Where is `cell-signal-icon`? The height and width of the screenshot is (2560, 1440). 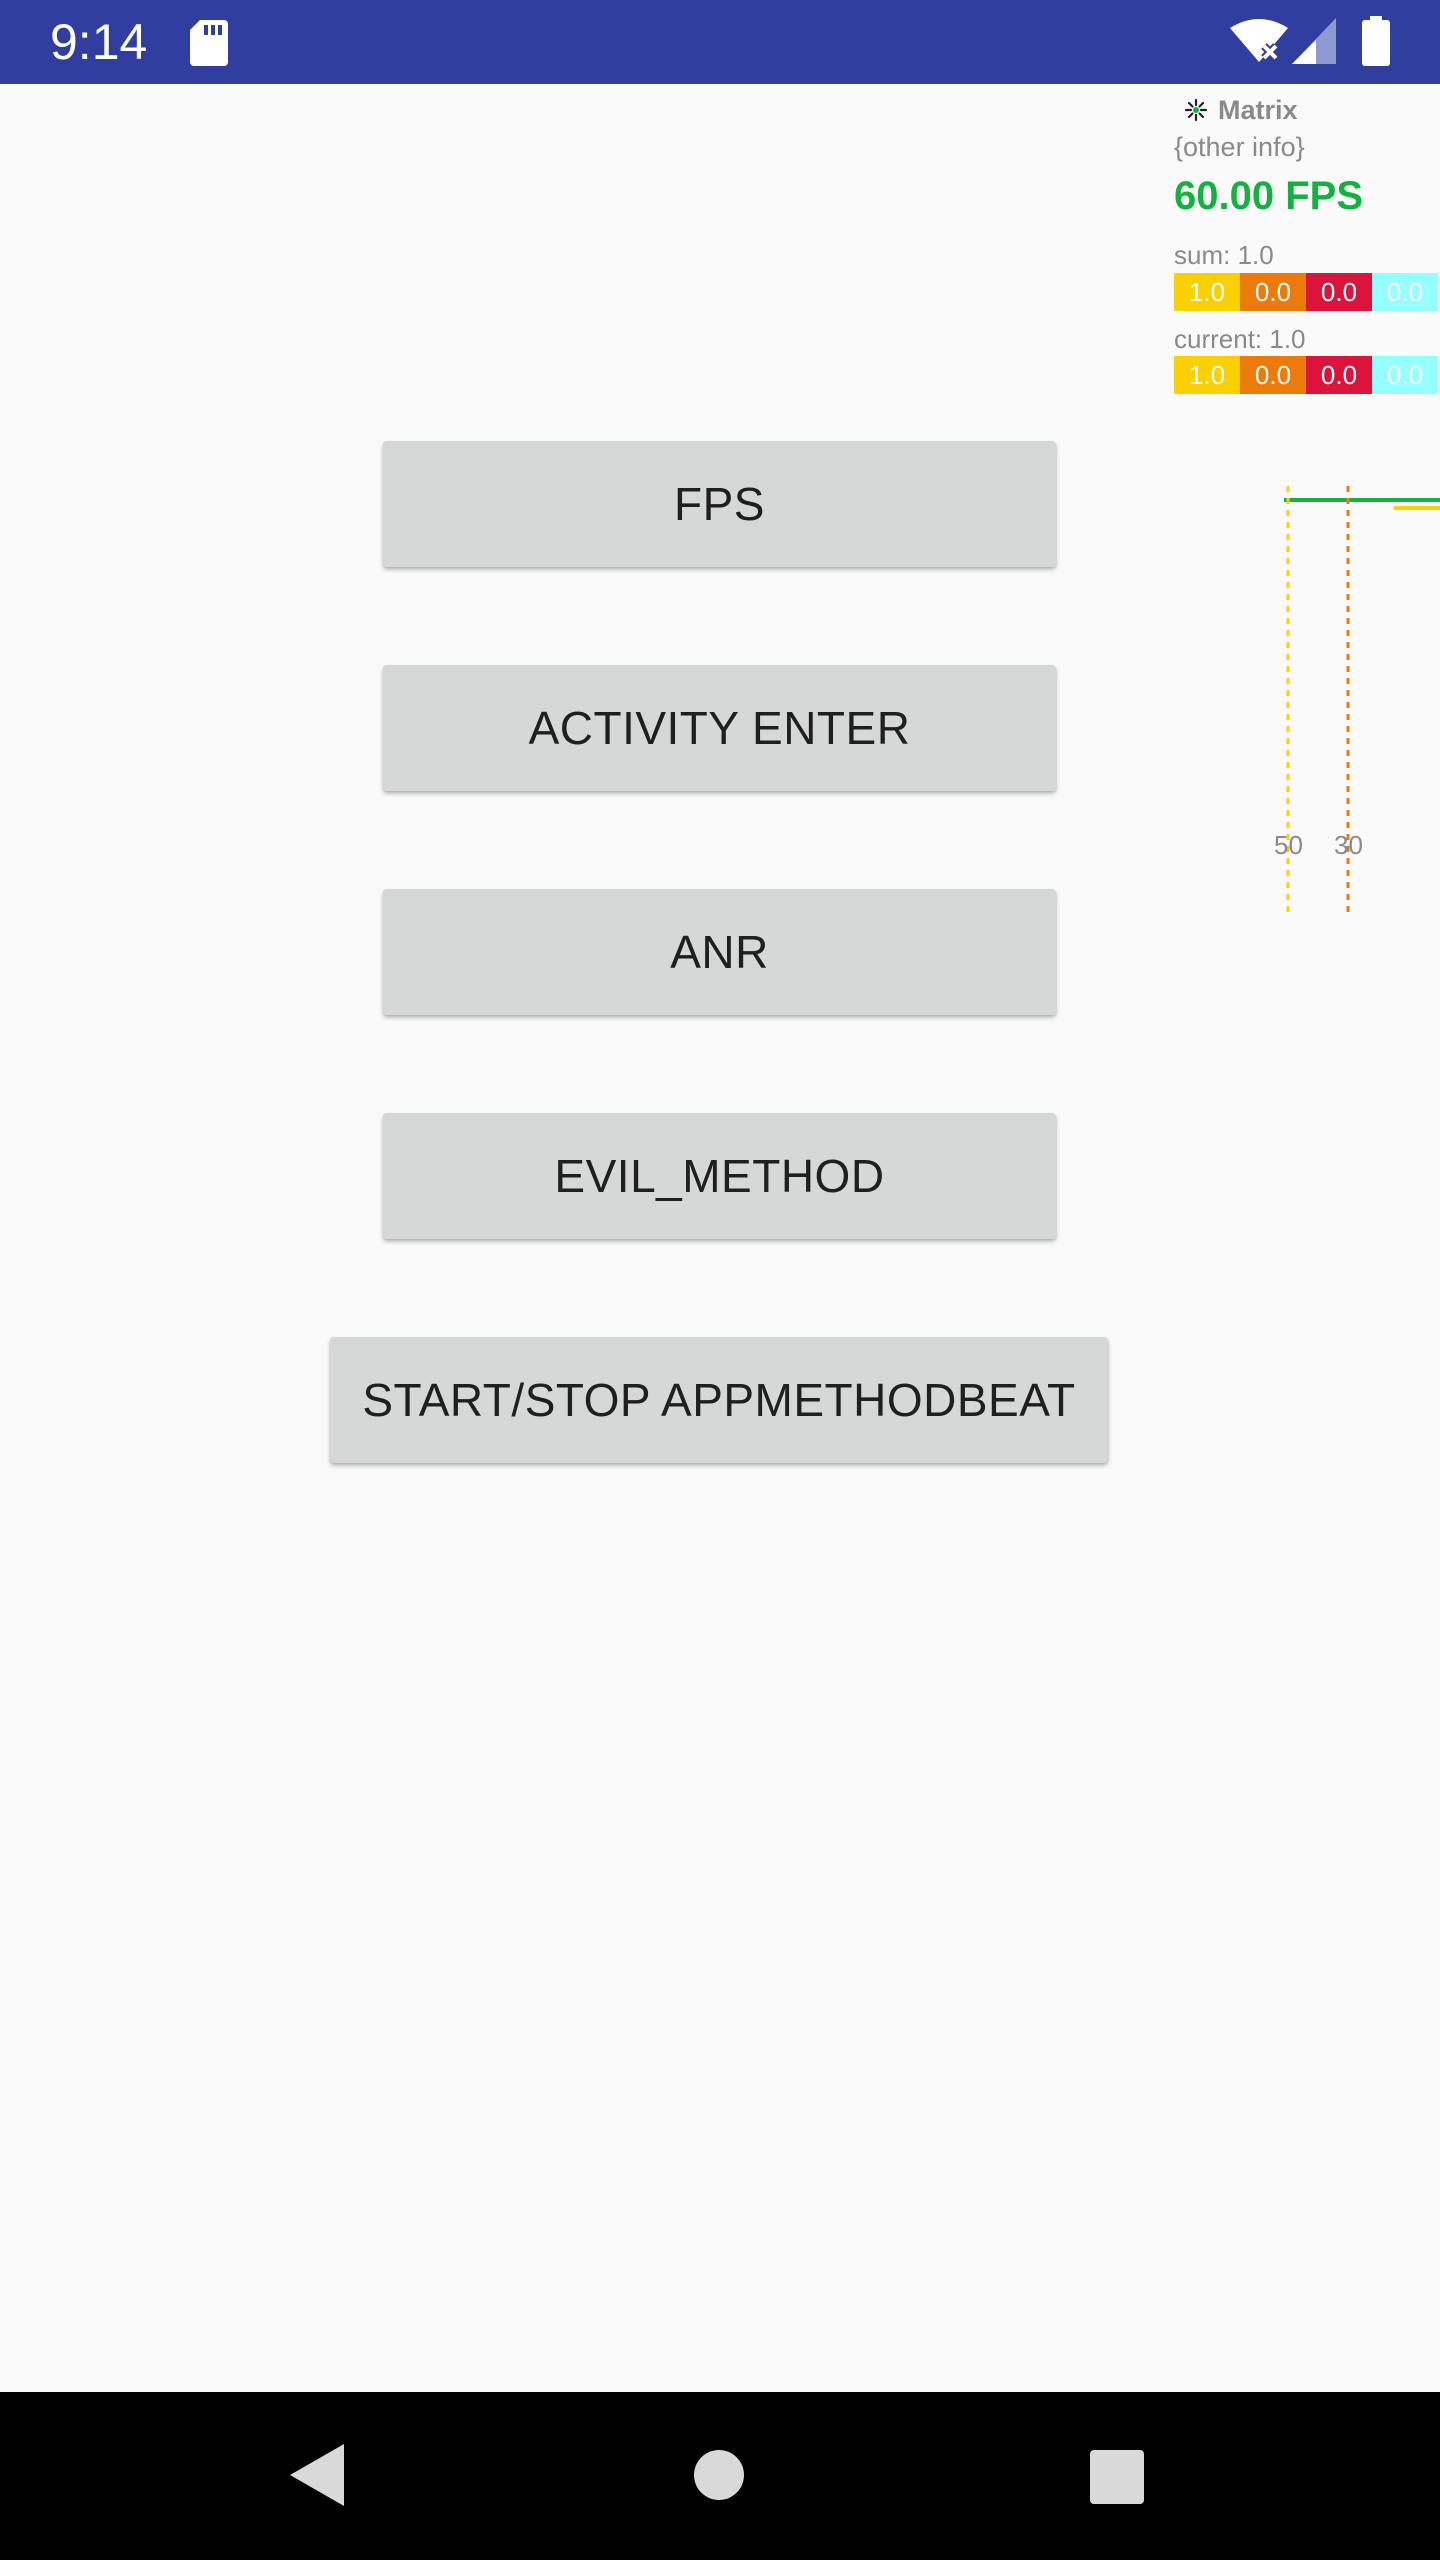
cell-signal-icon is located at coordinates (1314, 41).